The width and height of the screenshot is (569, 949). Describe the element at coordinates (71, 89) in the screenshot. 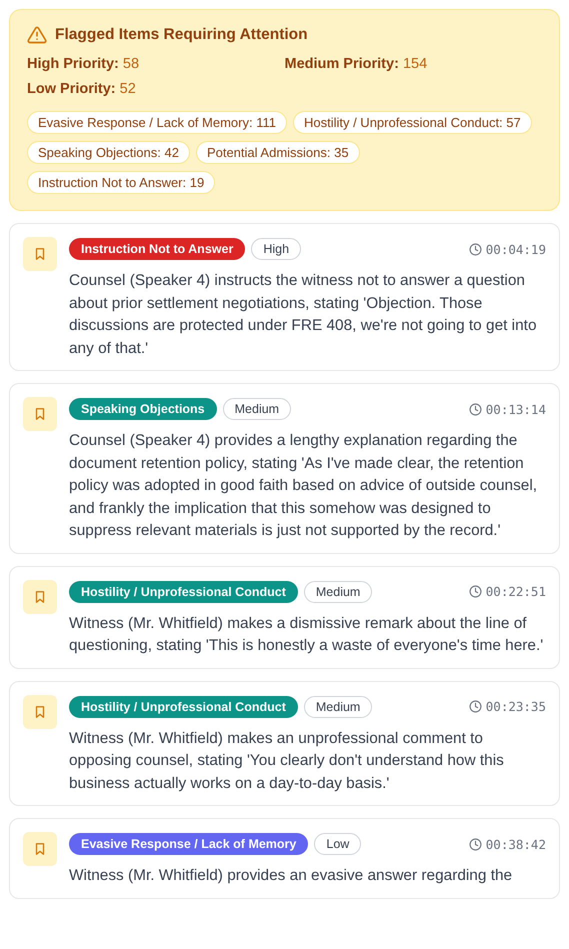

I see `priority-label: Low Priority:` at that location.